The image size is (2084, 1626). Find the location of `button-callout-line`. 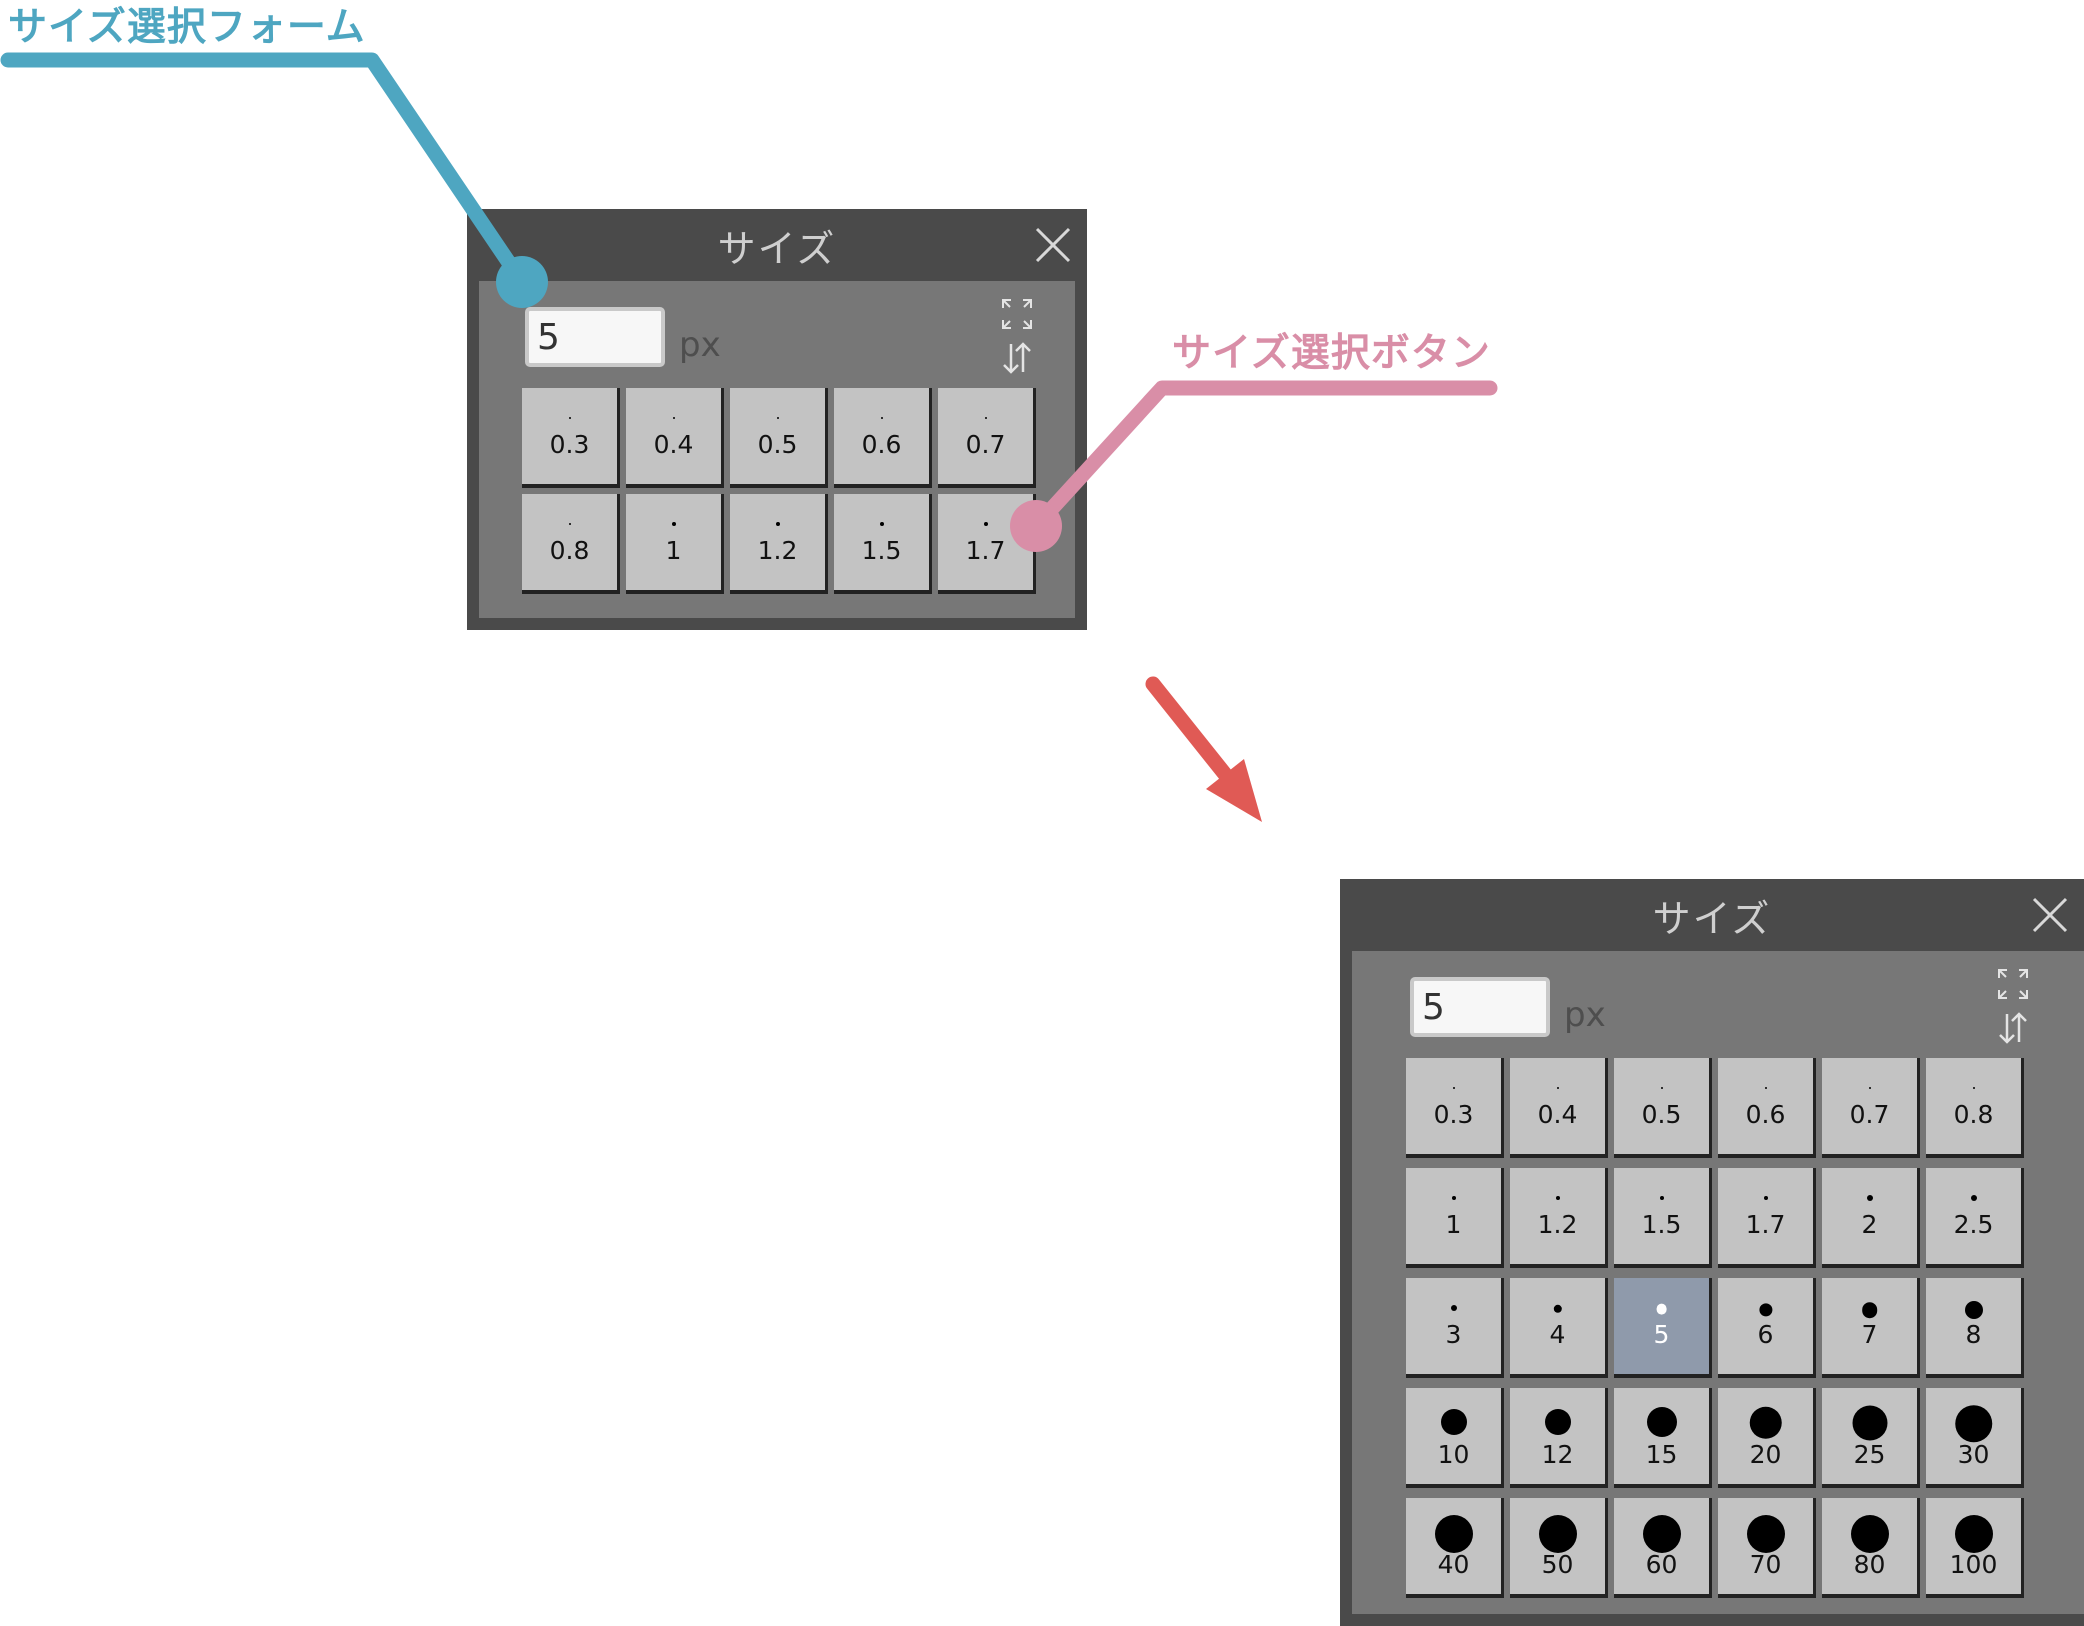

button-callout-line is located at coordinates (1263, 457).